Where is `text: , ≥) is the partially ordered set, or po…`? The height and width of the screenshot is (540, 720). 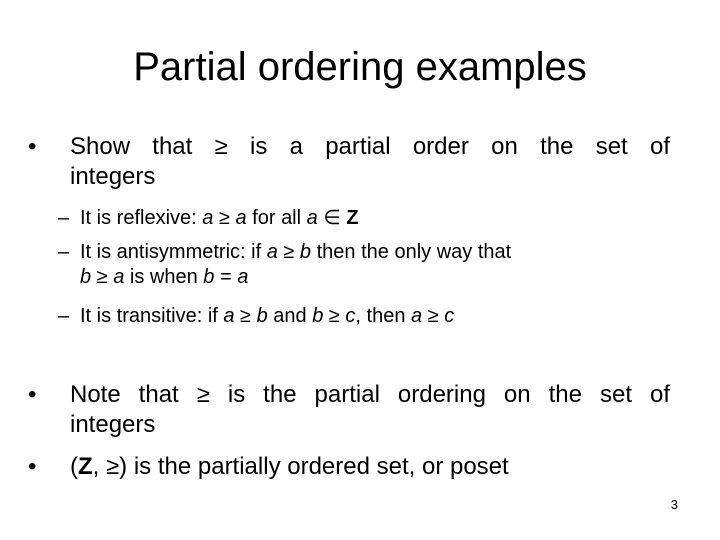
text: , ≥) is the partially ordered set, or po… is located at coordinates (300, 466).